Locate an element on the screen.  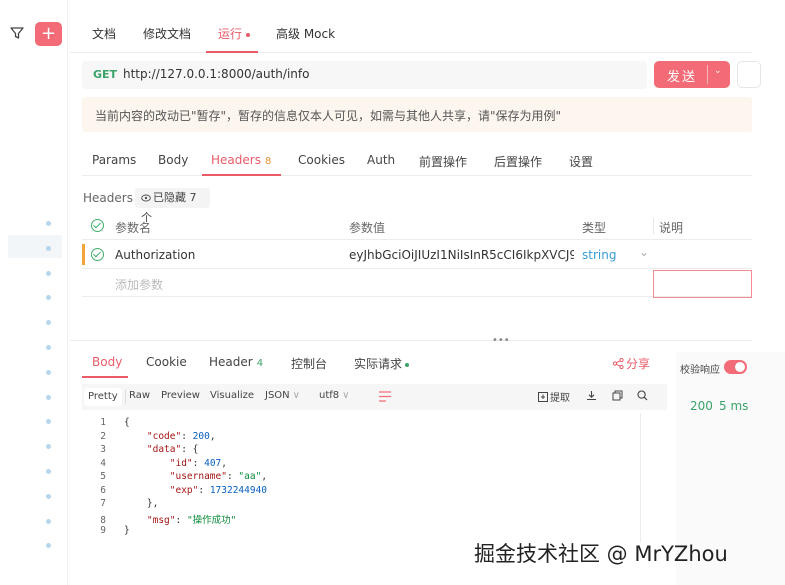
line-number: 3 is located at coordinates (103, 449).